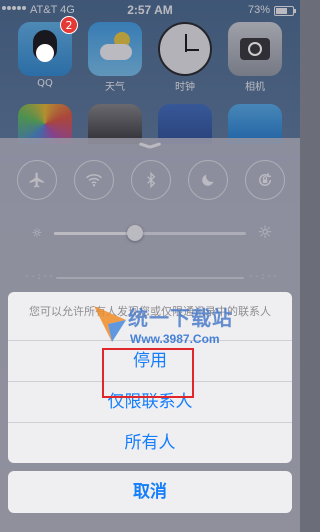 The width and height of the screenshot is (320, 532). Describe the element at coordinates (150, 443) in the screenshot. I see `option-everyone-button: 所有人` at that location.